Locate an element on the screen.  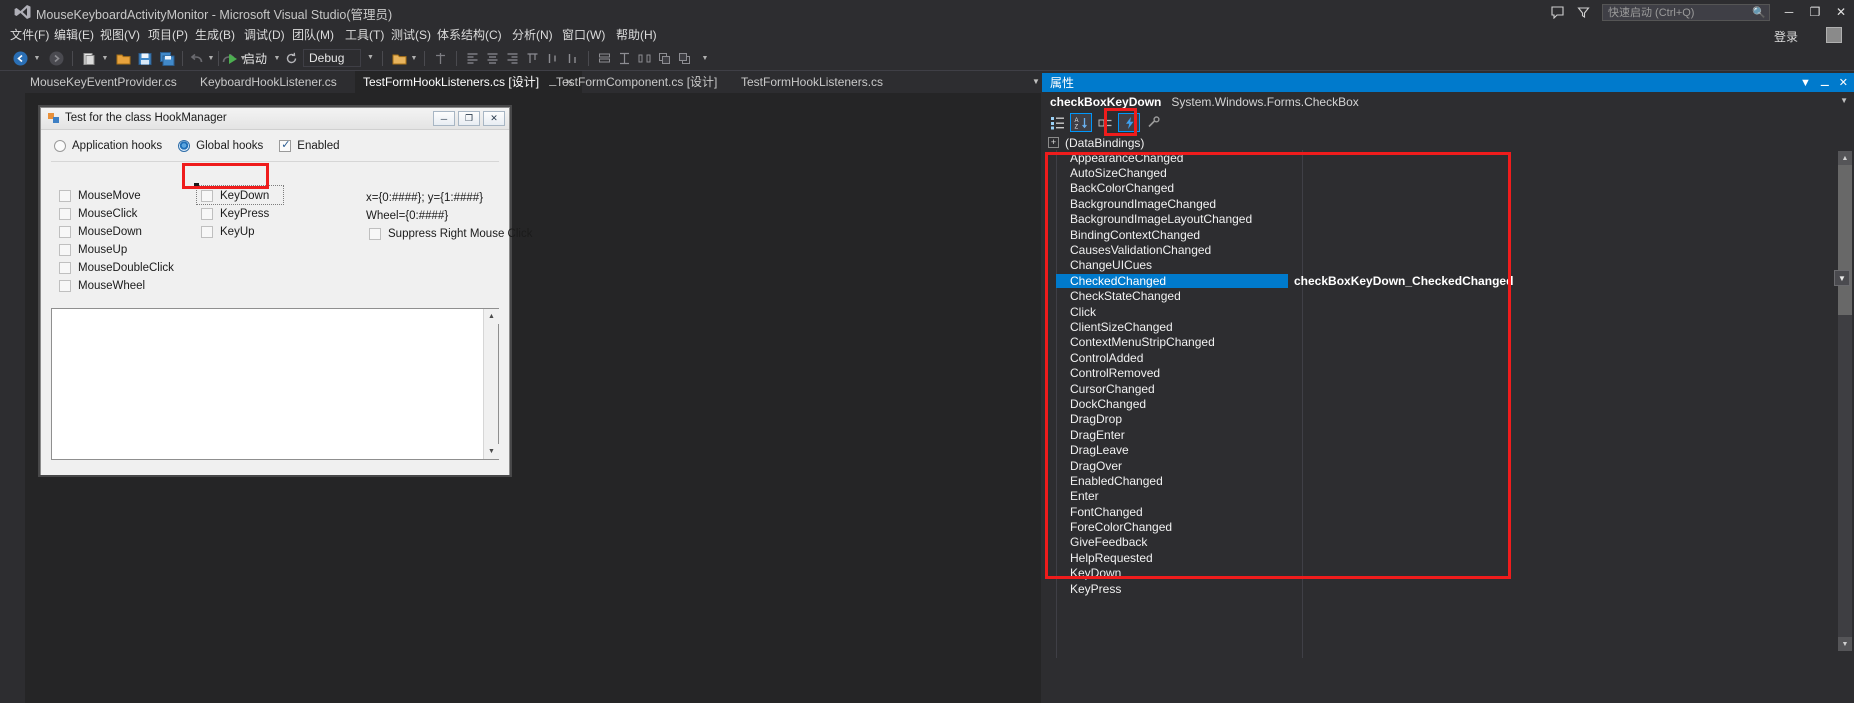
property-pages-icon is located at coordinates (1153, 122).